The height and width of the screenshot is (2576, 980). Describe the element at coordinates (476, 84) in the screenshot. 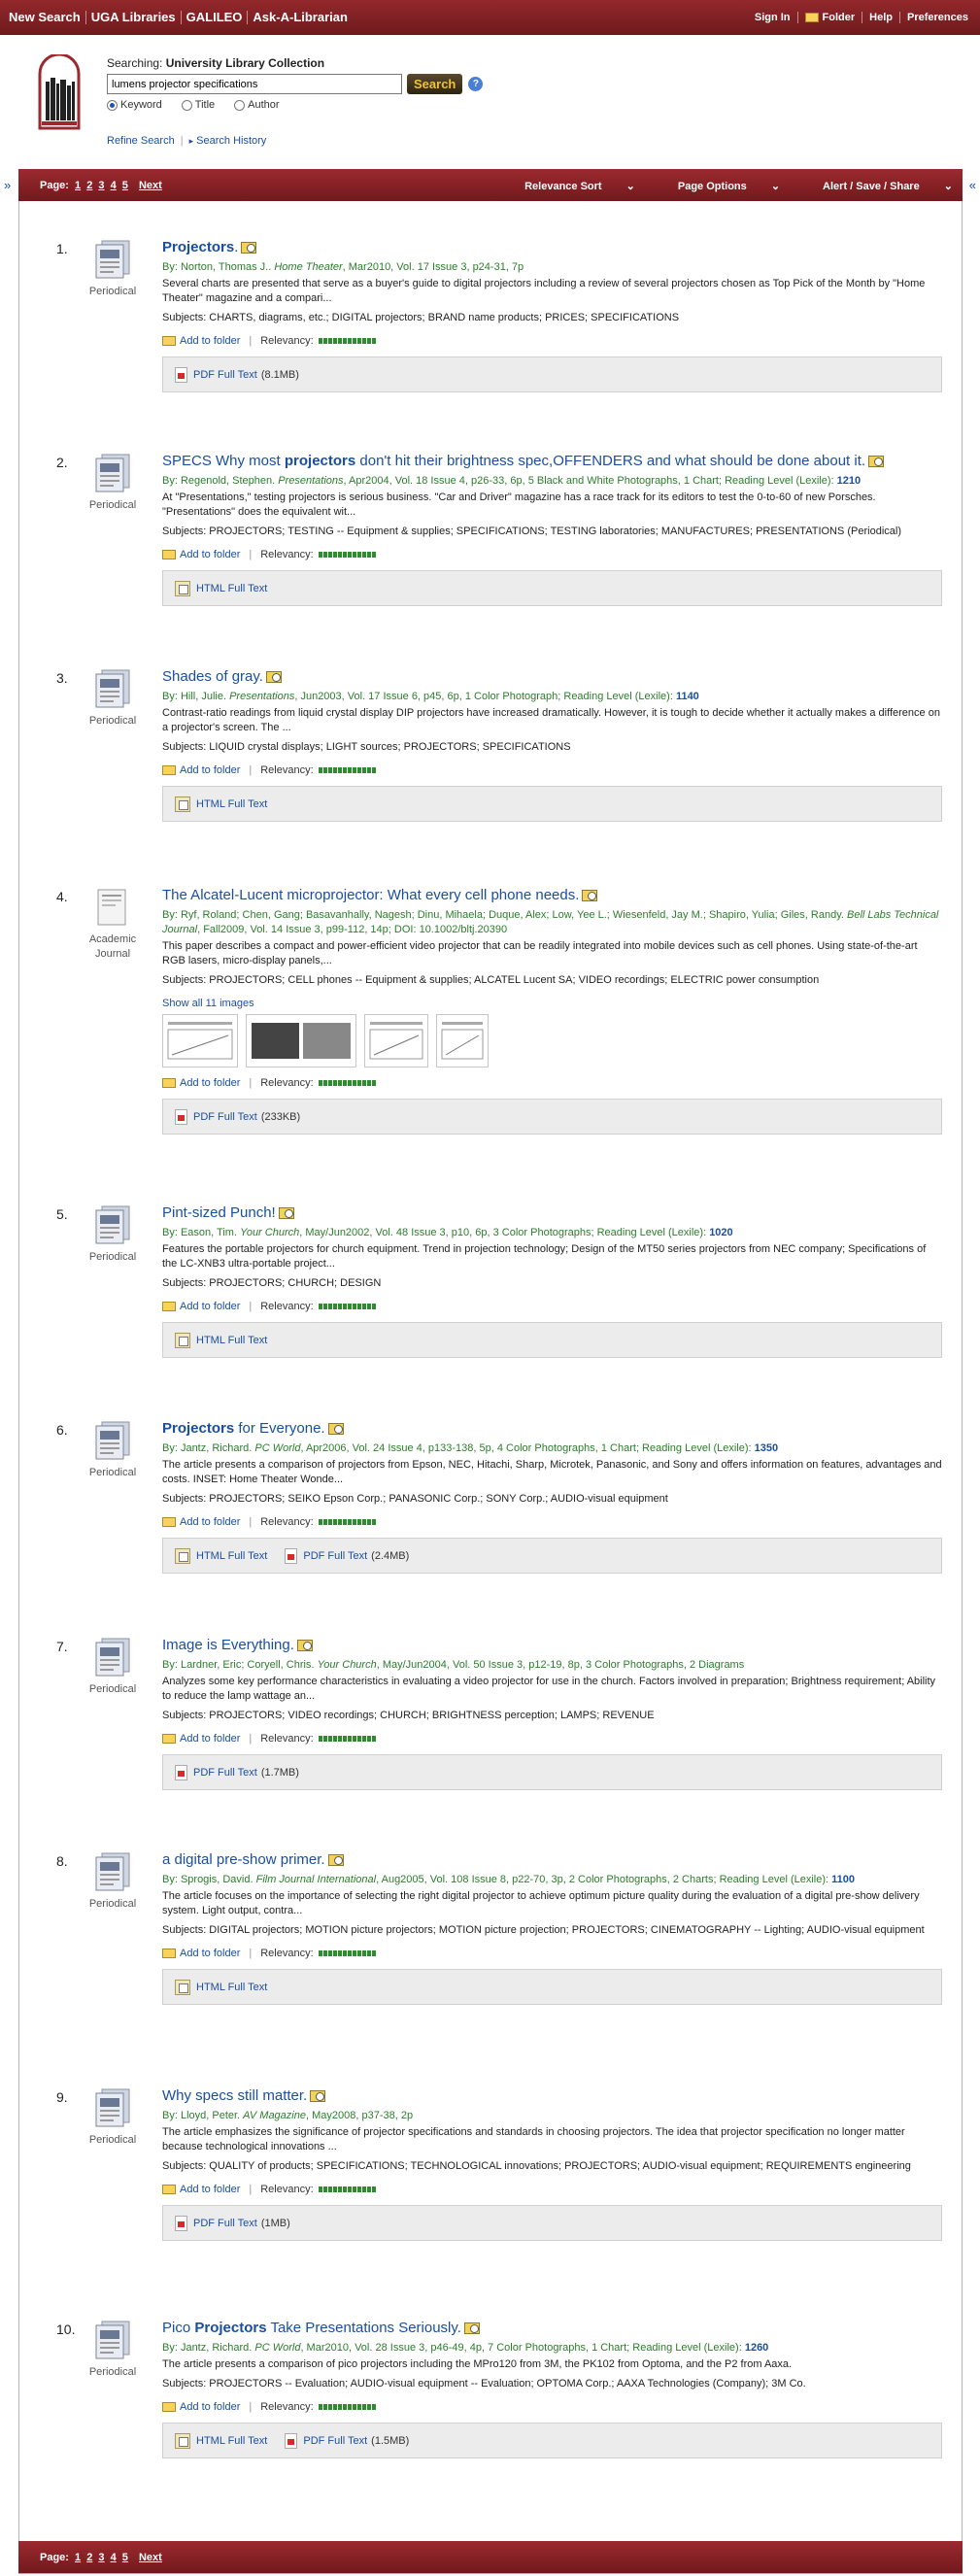

I see `help-icon: ?` at that location.